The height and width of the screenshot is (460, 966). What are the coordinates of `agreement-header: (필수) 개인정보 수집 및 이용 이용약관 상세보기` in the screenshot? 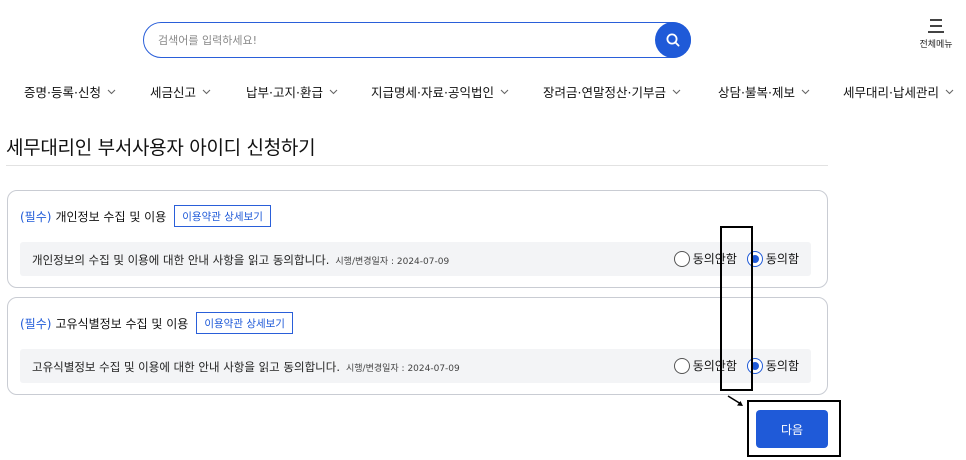 It's located at (145, 216).